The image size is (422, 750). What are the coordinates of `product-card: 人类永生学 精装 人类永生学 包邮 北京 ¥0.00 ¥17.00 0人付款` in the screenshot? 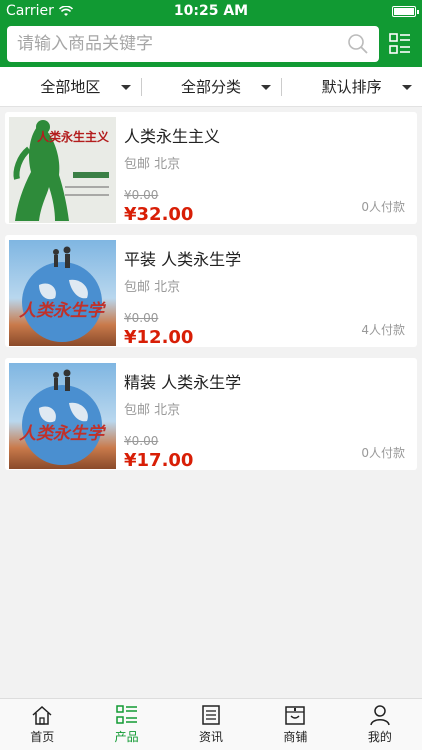 It's located at (211, 414).